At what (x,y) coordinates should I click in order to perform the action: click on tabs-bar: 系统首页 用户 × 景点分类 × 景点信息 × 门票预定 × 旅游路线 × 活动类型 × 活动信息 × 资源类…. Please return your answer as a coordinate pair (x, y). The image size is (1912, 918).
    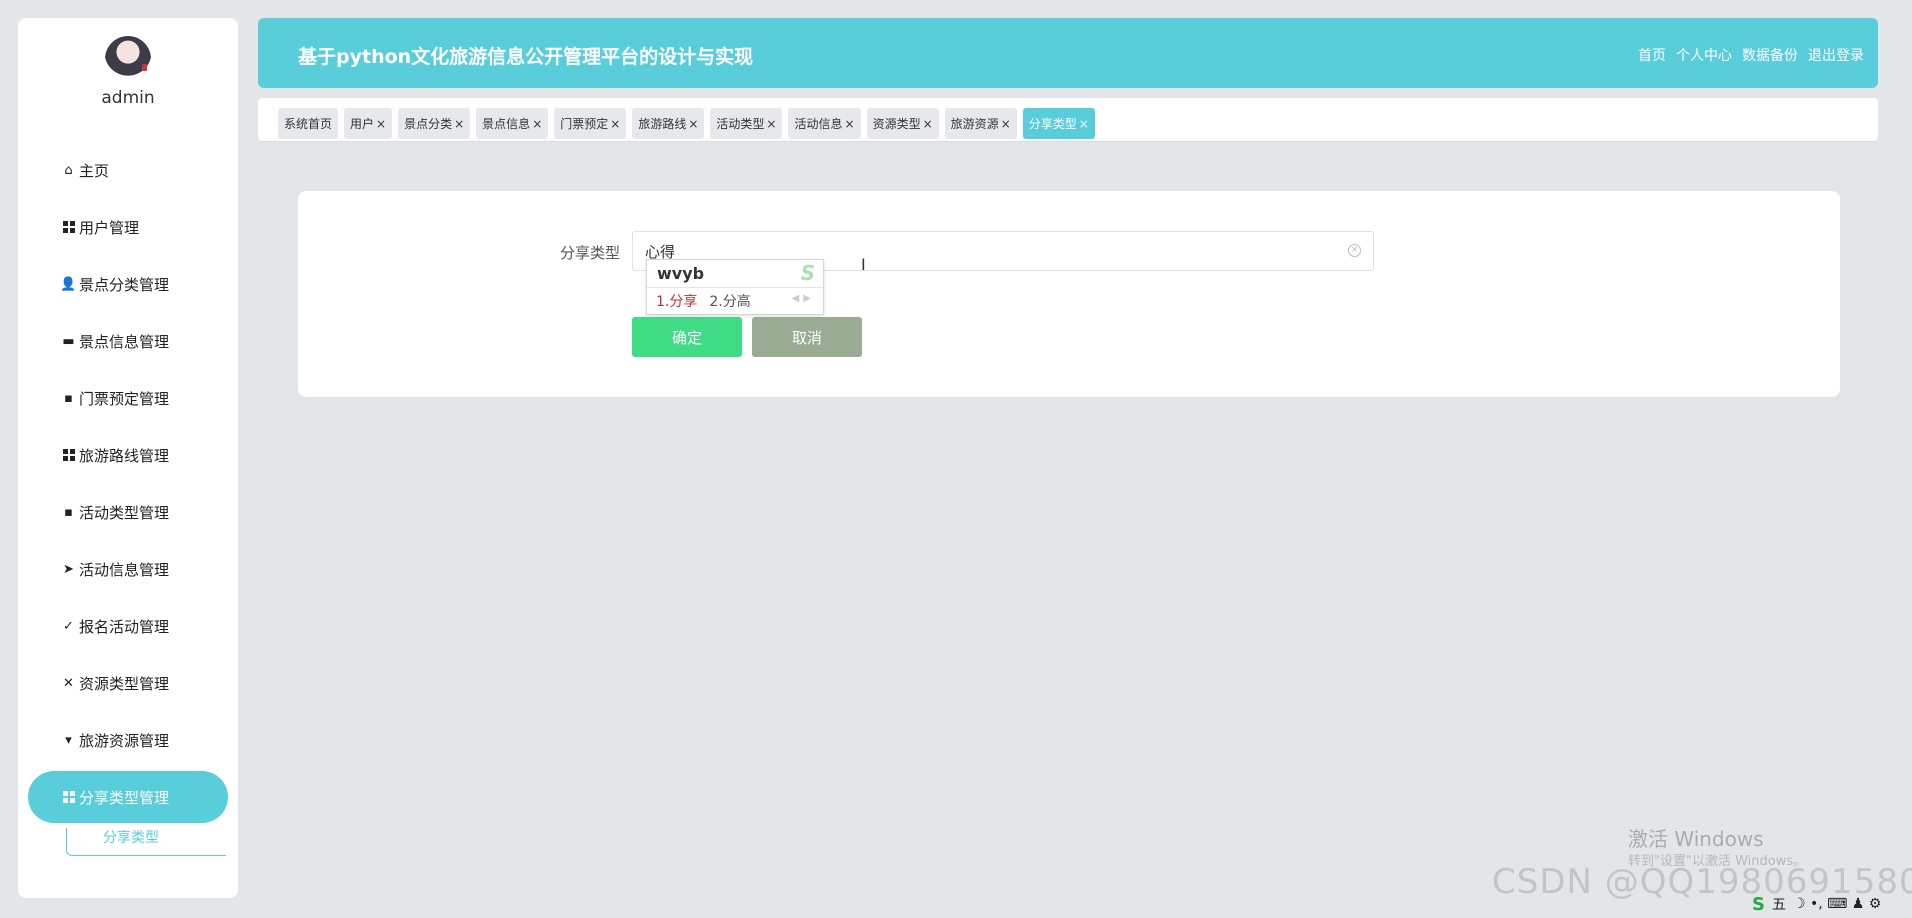
    Looking at the image, I should click on (1068, 120).